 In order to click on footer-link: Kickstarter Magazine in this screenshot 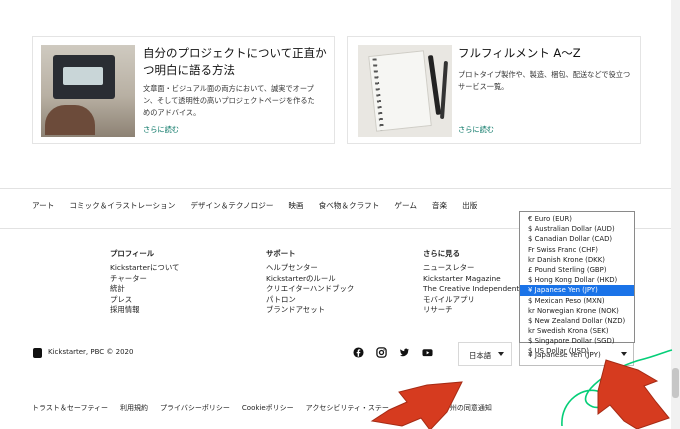, I will do `click(471, 279)`.